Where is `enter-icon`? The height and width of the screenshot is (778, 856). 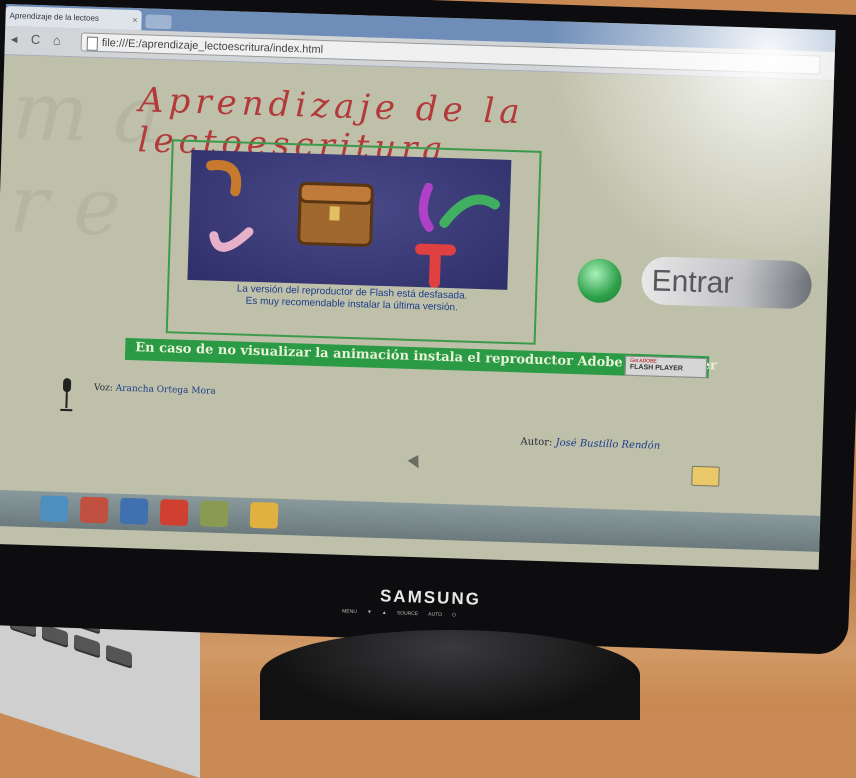
enter-icon is located at coordinates (599, 280).